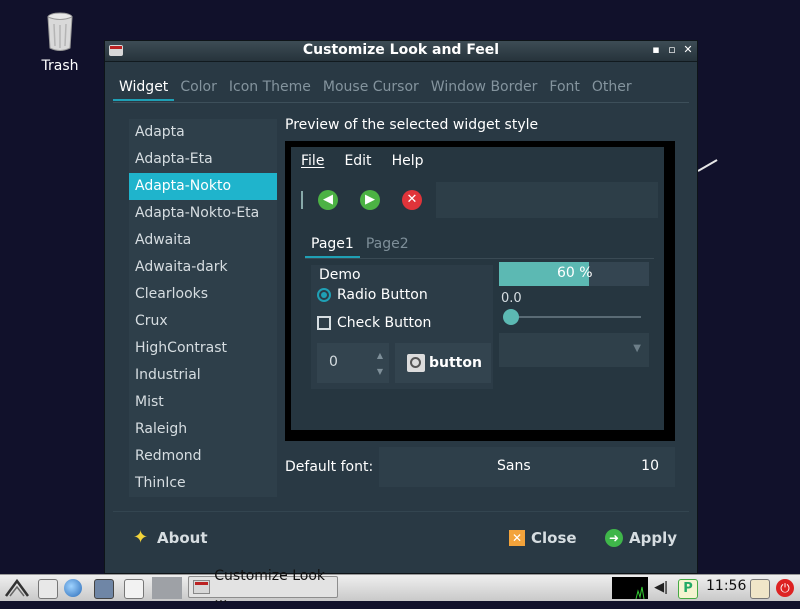  What do you see at coordinates (134, 589) in the screenshot?
I see `workspace-icon` at bounding box center [134, 589].